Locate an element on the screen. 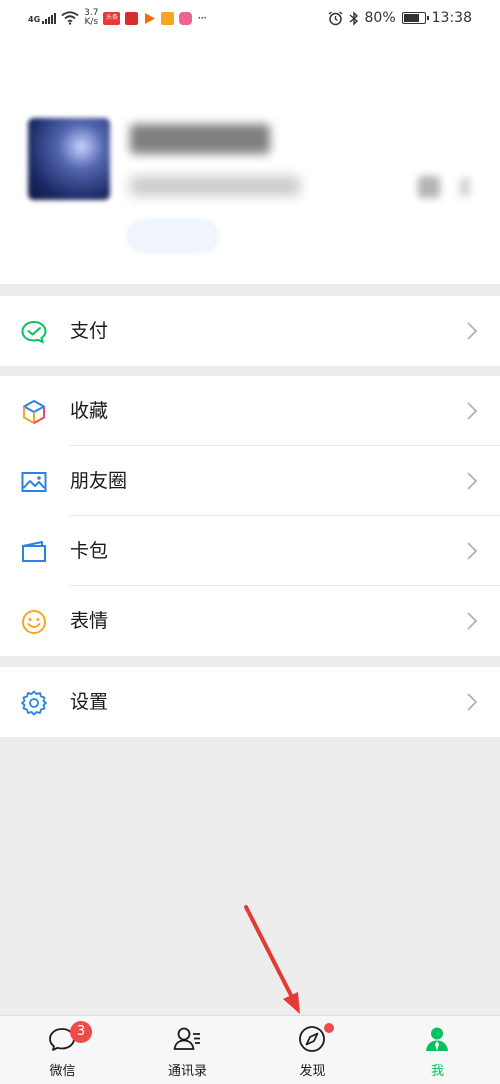 The width and height of the screenshot is (500, 1084). tab-label-contacts: 通讯录 is located at coordinates (187, 1071).